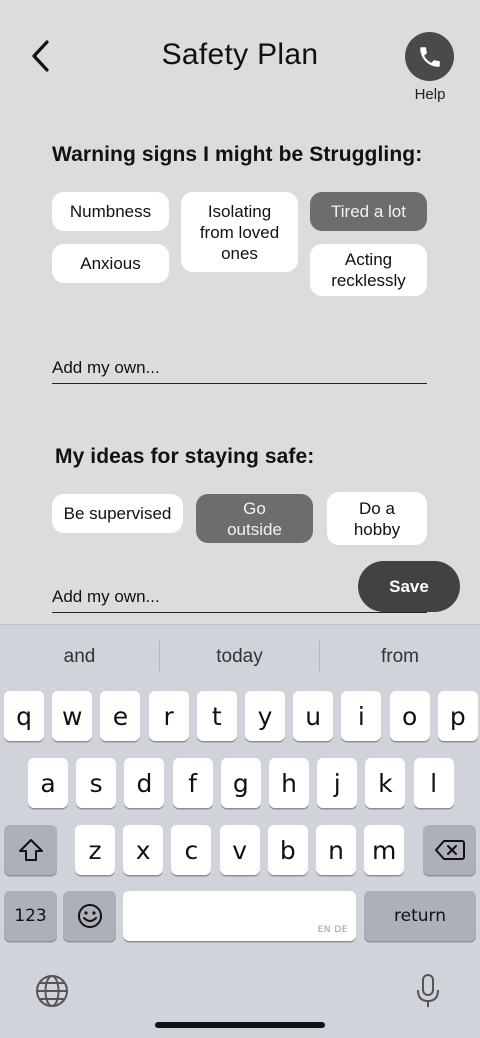 The height and width of the screenshot is (1038, 480). Describe the element at coordinates (237, 154) in the screenshot. I see `warning-signs-heading: Warning signs I might be Struggling:` at that location.